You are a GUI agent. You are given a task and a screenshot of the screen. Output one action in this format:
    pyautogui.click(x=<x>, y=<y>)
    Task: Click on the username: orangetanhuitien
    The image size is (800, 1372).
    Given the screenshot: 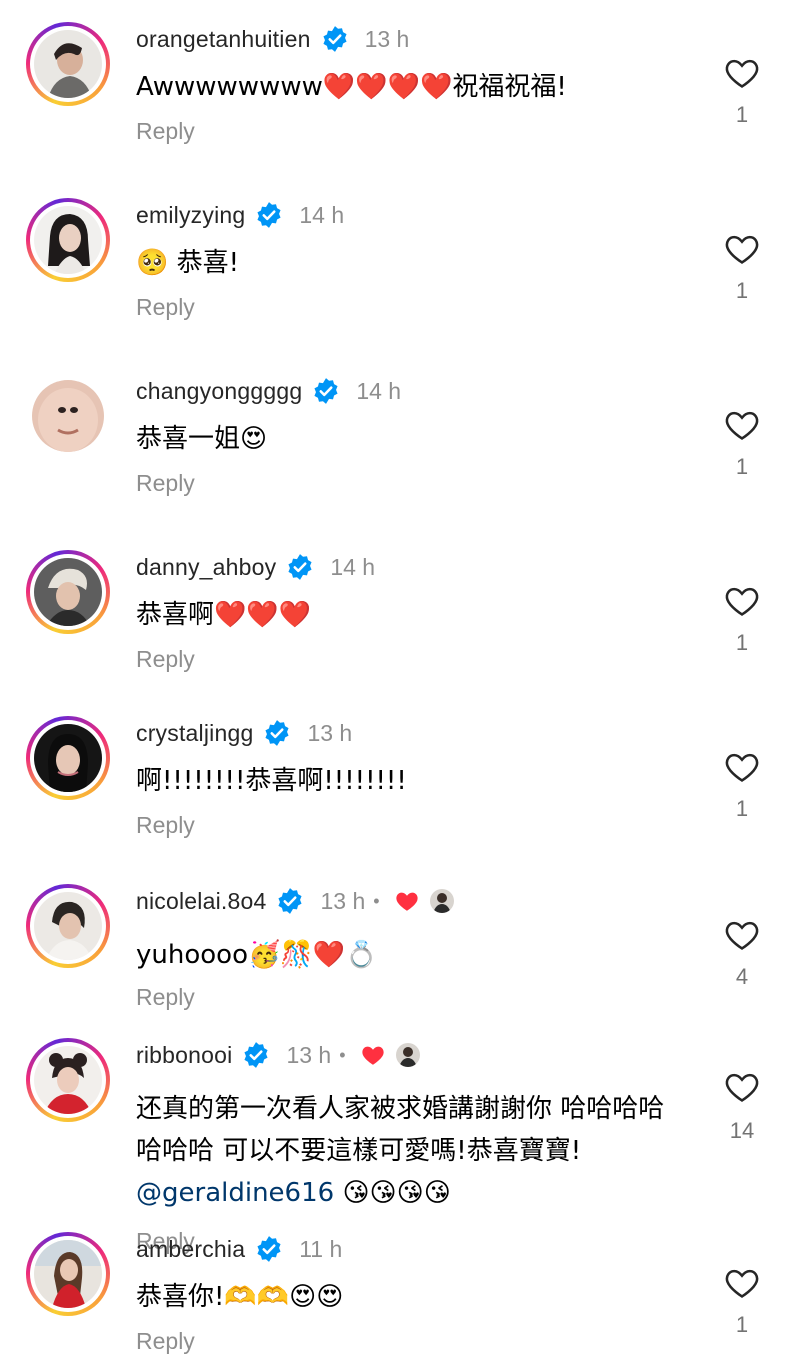 What is the action you would take?
    pyautogui.click(x=223, y=39)
    